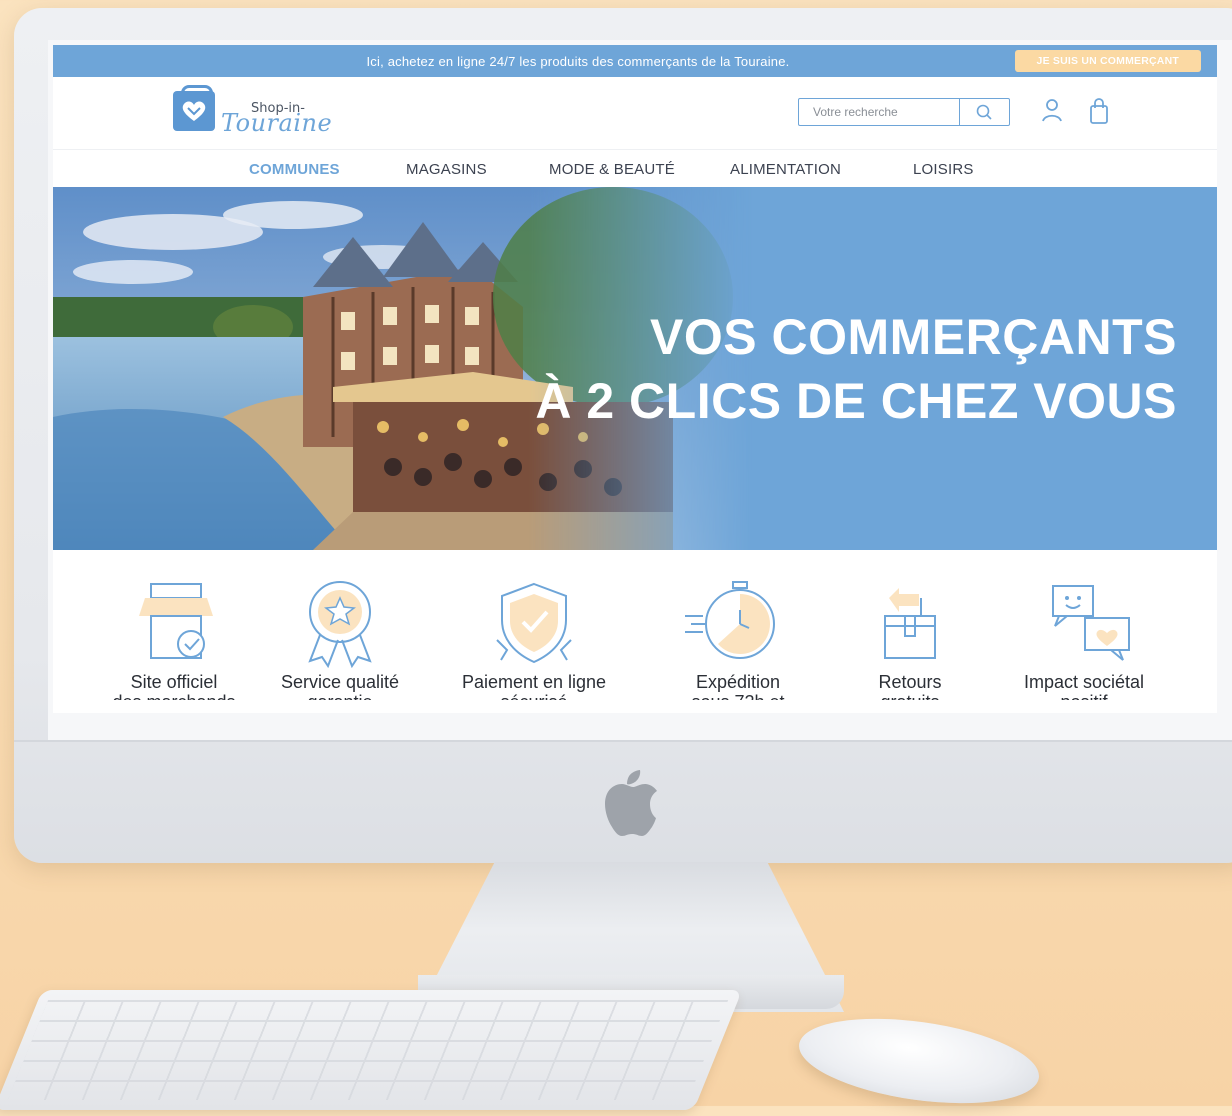  I want to click on search-icon, so click(984, 112).